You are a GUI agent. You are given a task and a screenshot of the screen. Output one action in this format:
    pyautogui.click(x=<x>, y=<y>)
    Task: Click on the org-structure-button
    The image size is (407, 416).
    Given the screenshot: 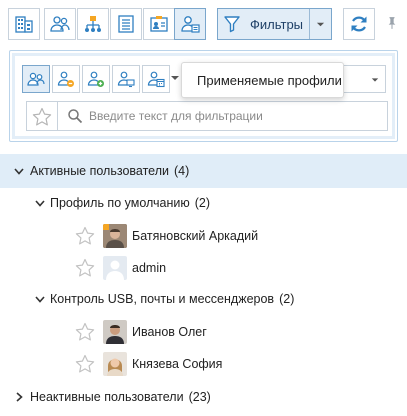 What is the action you would take?
    pyautogui.click(x=93, y=24)
    